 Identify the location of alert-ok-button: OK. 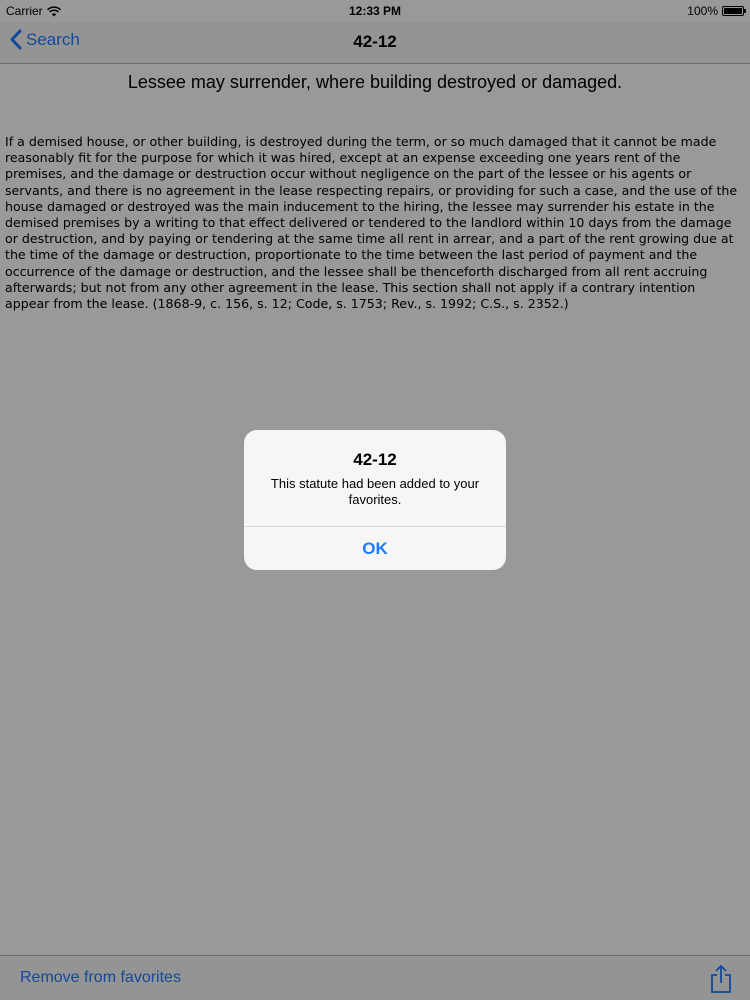
(375, 548).